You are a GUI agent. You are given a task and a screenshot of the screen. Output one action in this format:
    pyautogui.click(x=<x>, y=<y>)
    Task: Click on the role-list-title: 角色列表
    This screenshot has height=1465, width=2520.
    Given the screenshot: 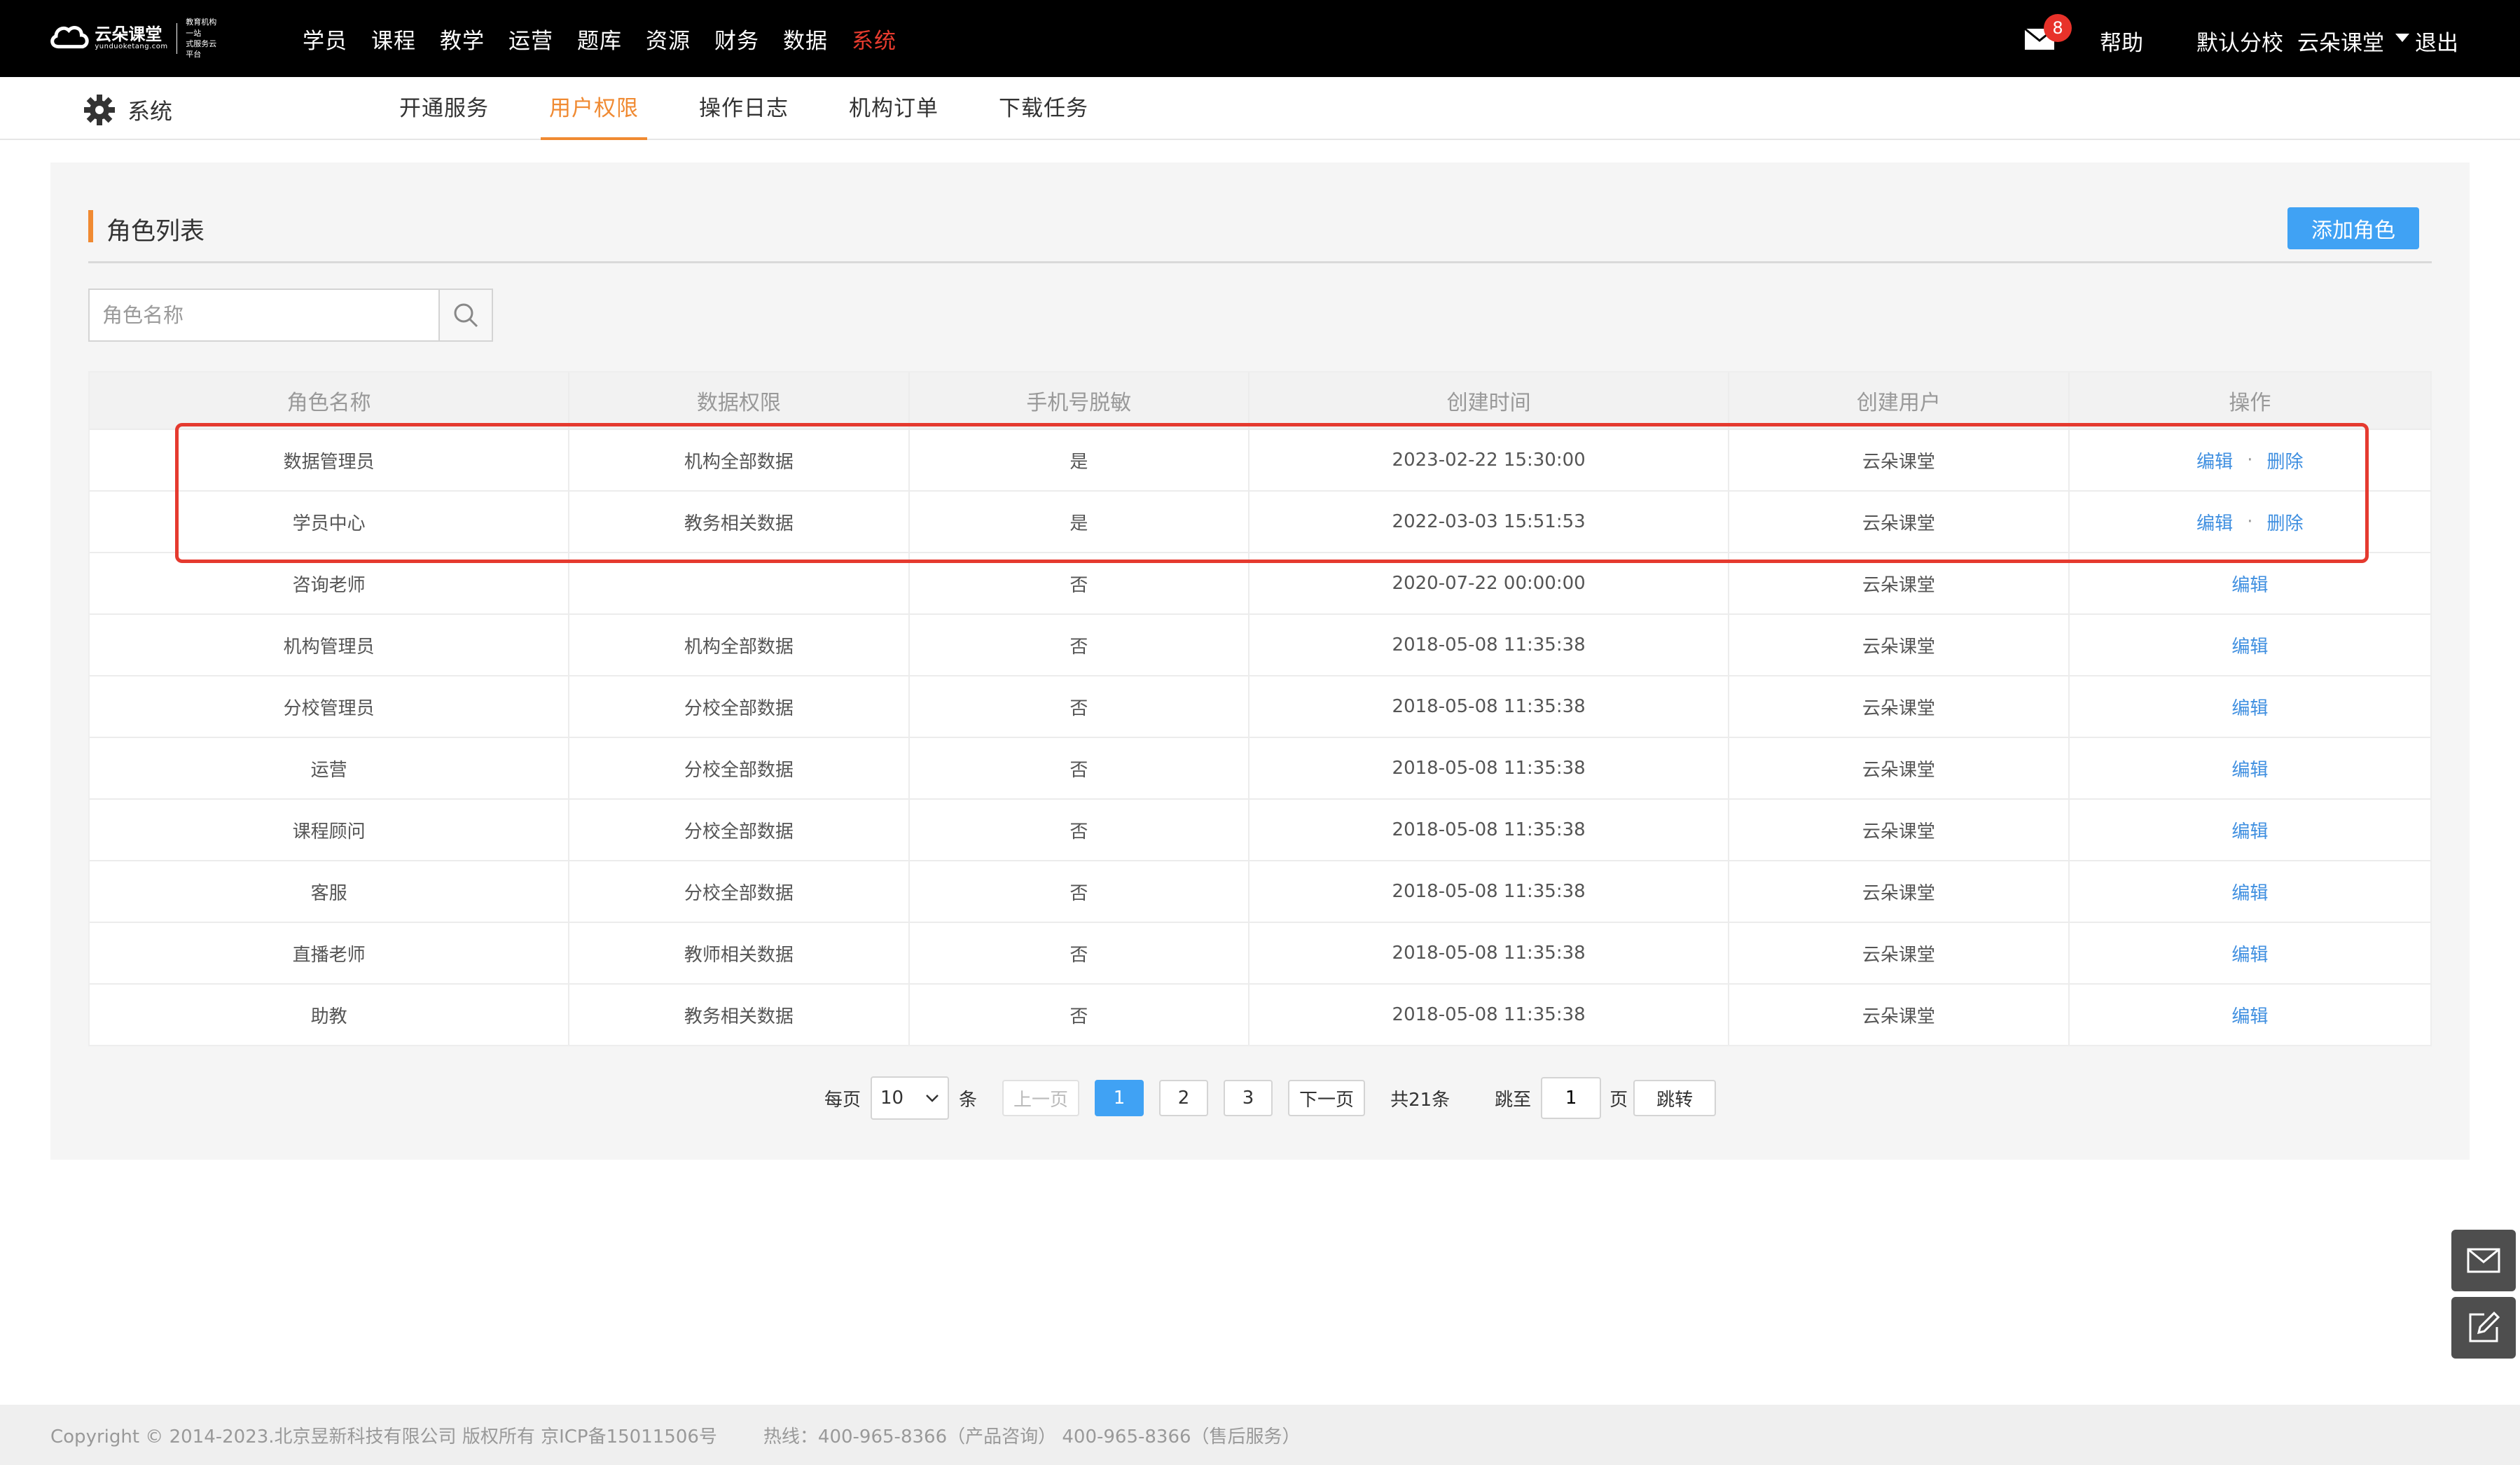 What is the action you would take?
    pyautogui.click(x=155, y=232)
    